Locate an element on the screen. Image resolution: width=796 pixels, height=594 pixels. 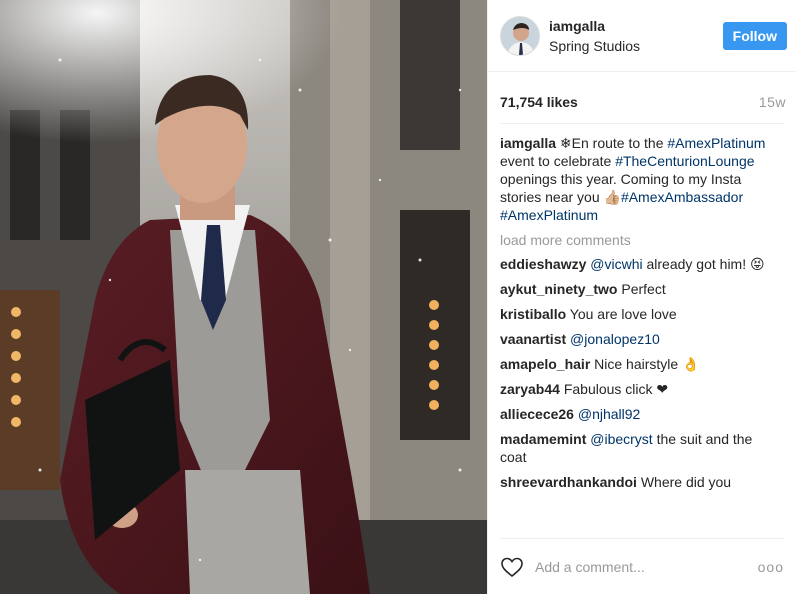
comment: aykut_ninety_two Perfect is located at coordinates (640, 289).